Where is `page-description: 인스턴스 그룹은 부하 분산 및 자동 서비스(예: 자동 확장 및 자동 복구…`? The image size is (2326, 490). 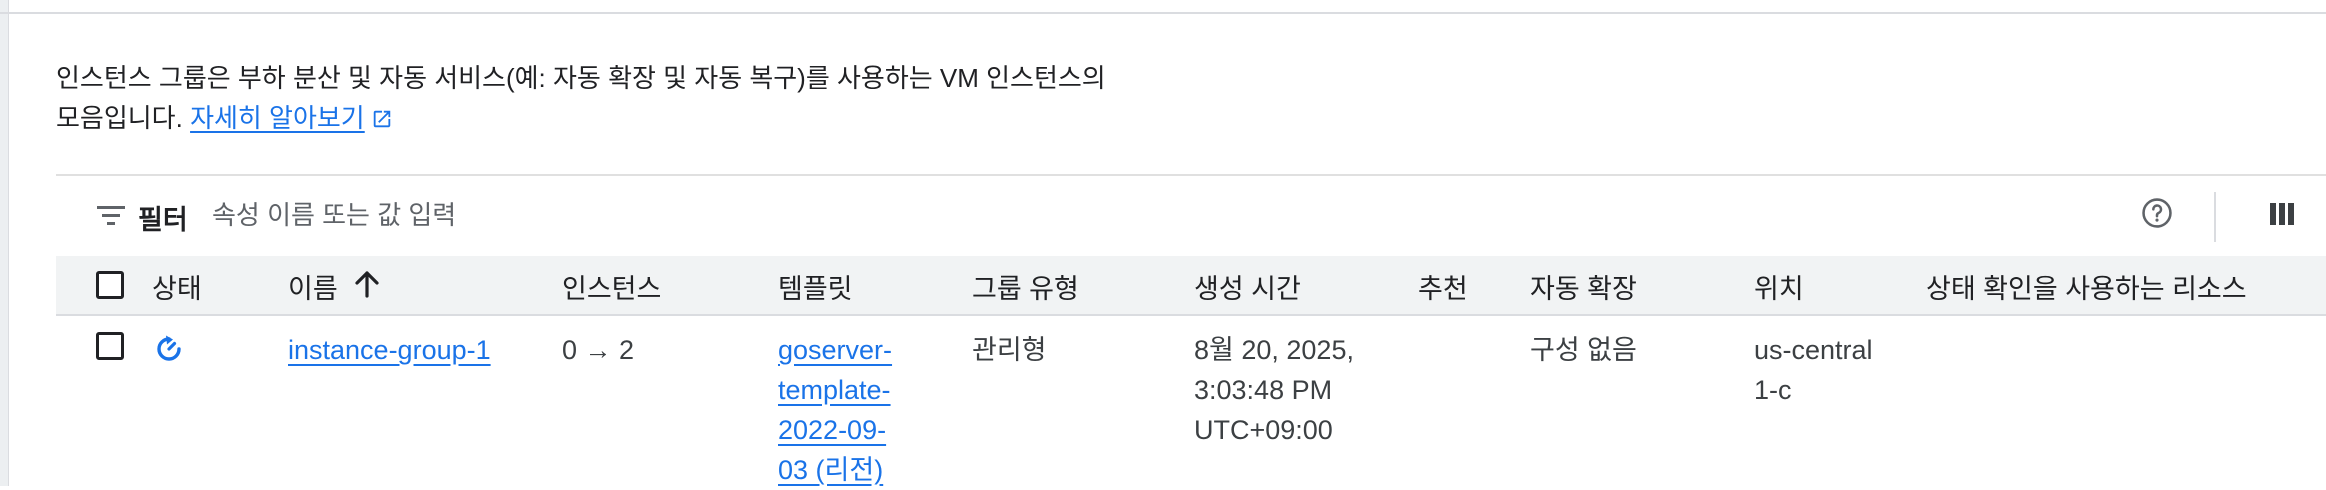
page-description: 인스턴스 그룹은 부하 분산 및 자동 서비스(예: 자동 확장 및 자동 복구… is located at coordinates (596, 99).